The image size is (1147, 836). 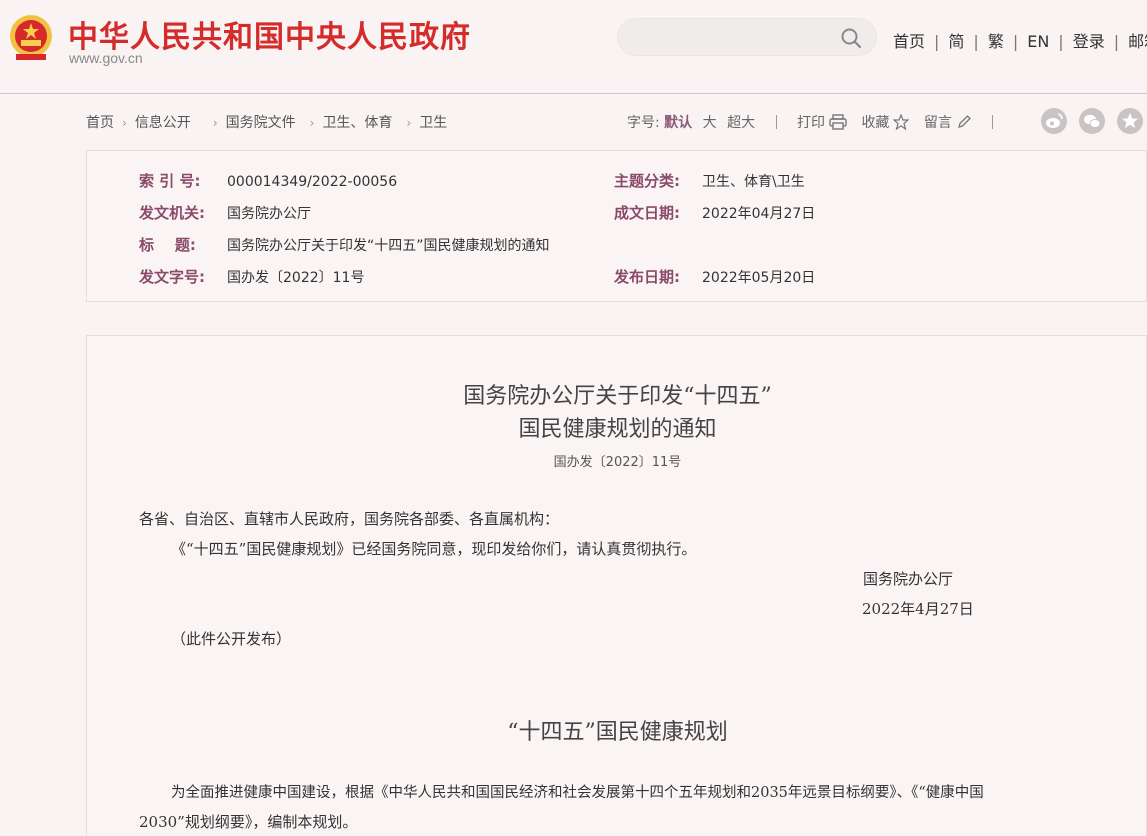 What do you see at coordinates (956, 41) in the screenshot?
I see `nav-simplified: 简` at bounding box center [956, 41].